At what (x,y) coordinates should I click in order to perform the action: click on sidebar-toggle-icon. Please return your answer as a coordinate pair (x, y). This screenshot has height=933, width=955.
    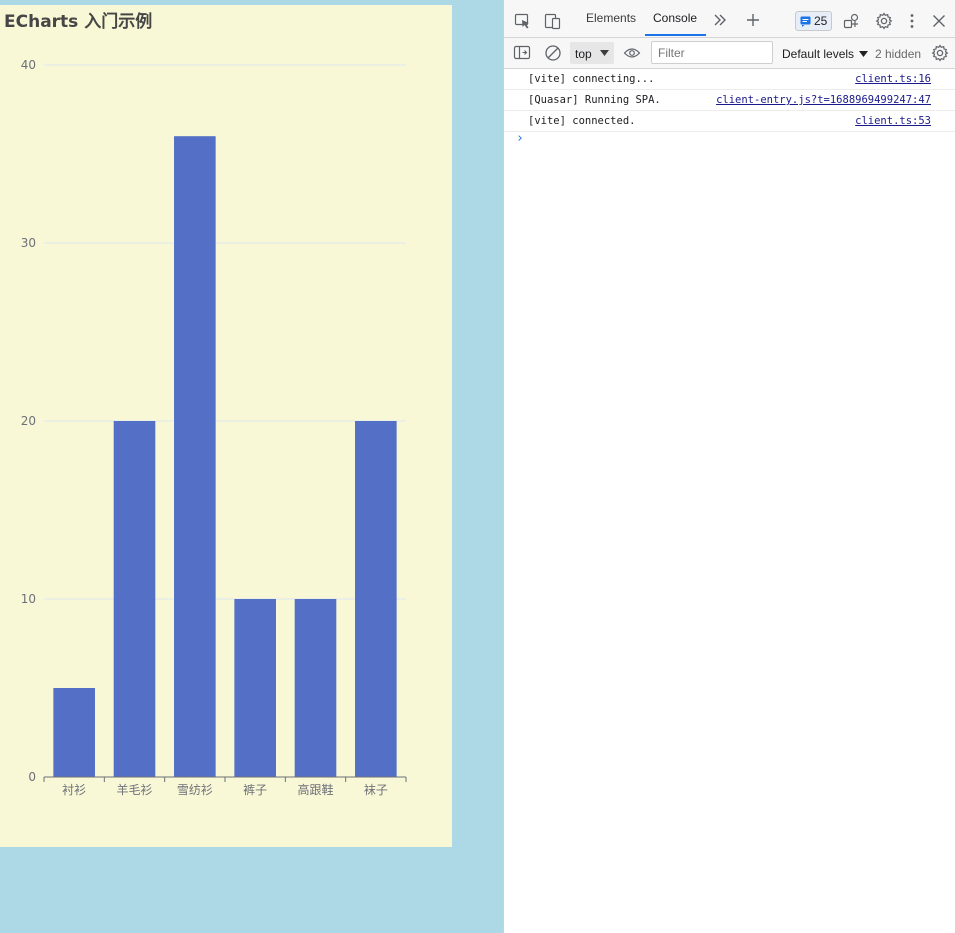
    Looking at the image, I should click on (522, 53).